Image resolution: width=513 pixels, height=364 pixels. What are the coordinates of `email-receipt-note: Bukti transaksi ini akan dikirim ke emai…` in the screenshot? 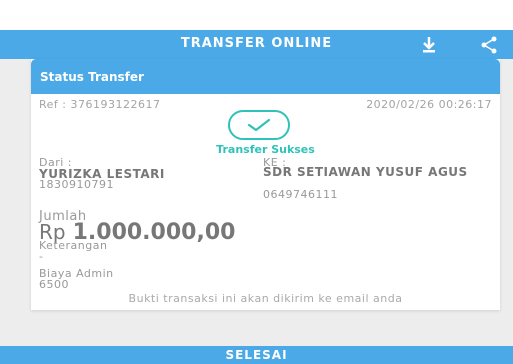 It's located at (265, 298).